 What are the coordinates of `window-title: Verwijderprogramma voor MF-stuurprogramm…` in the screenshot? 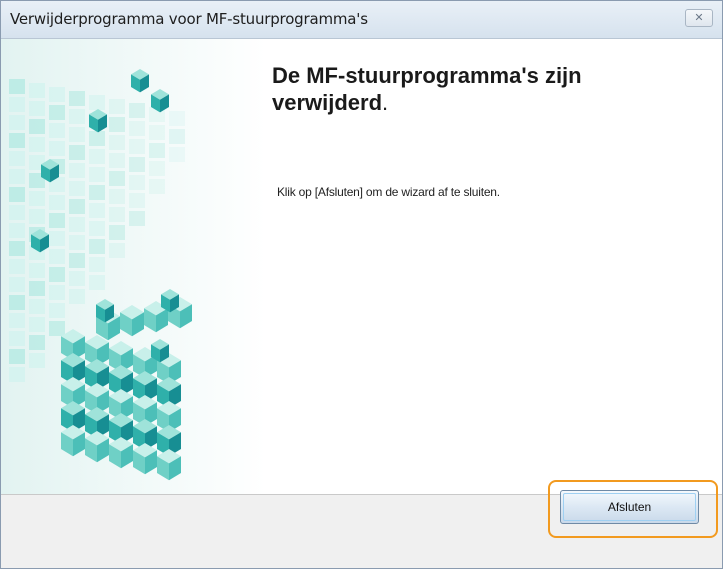 It's located at (189, 19).